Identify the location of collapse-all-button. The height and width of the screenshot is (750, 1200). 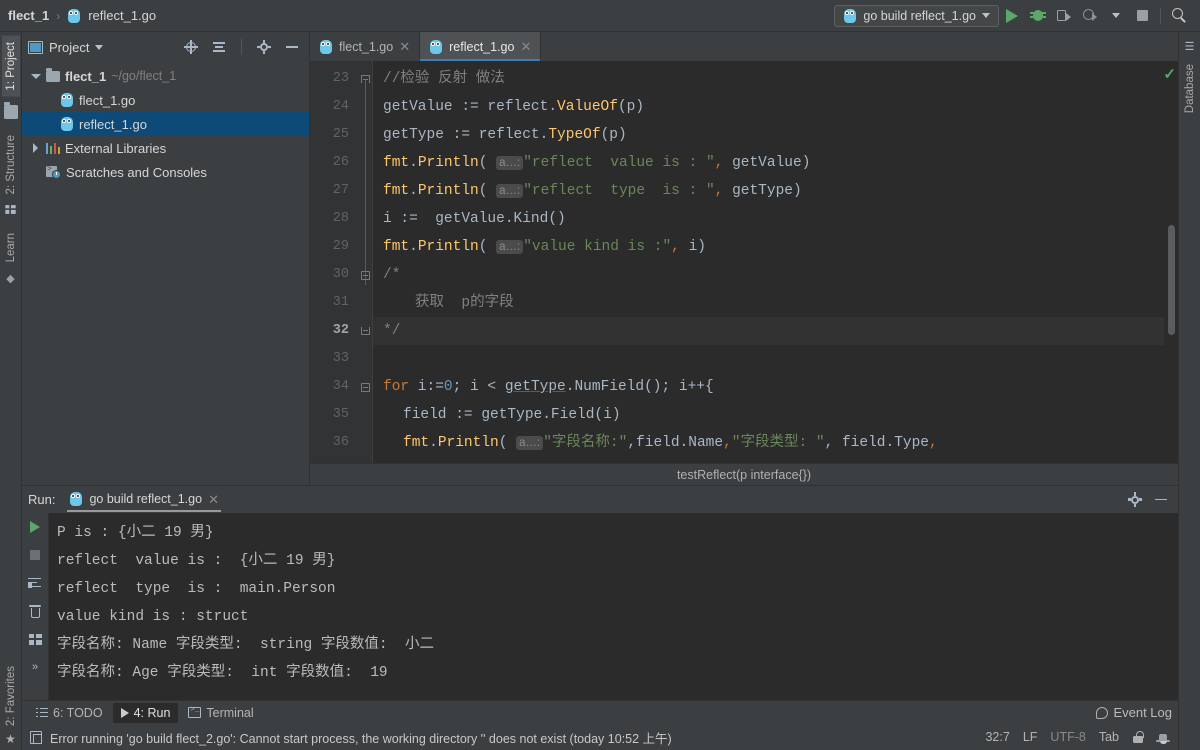
(219, 47).